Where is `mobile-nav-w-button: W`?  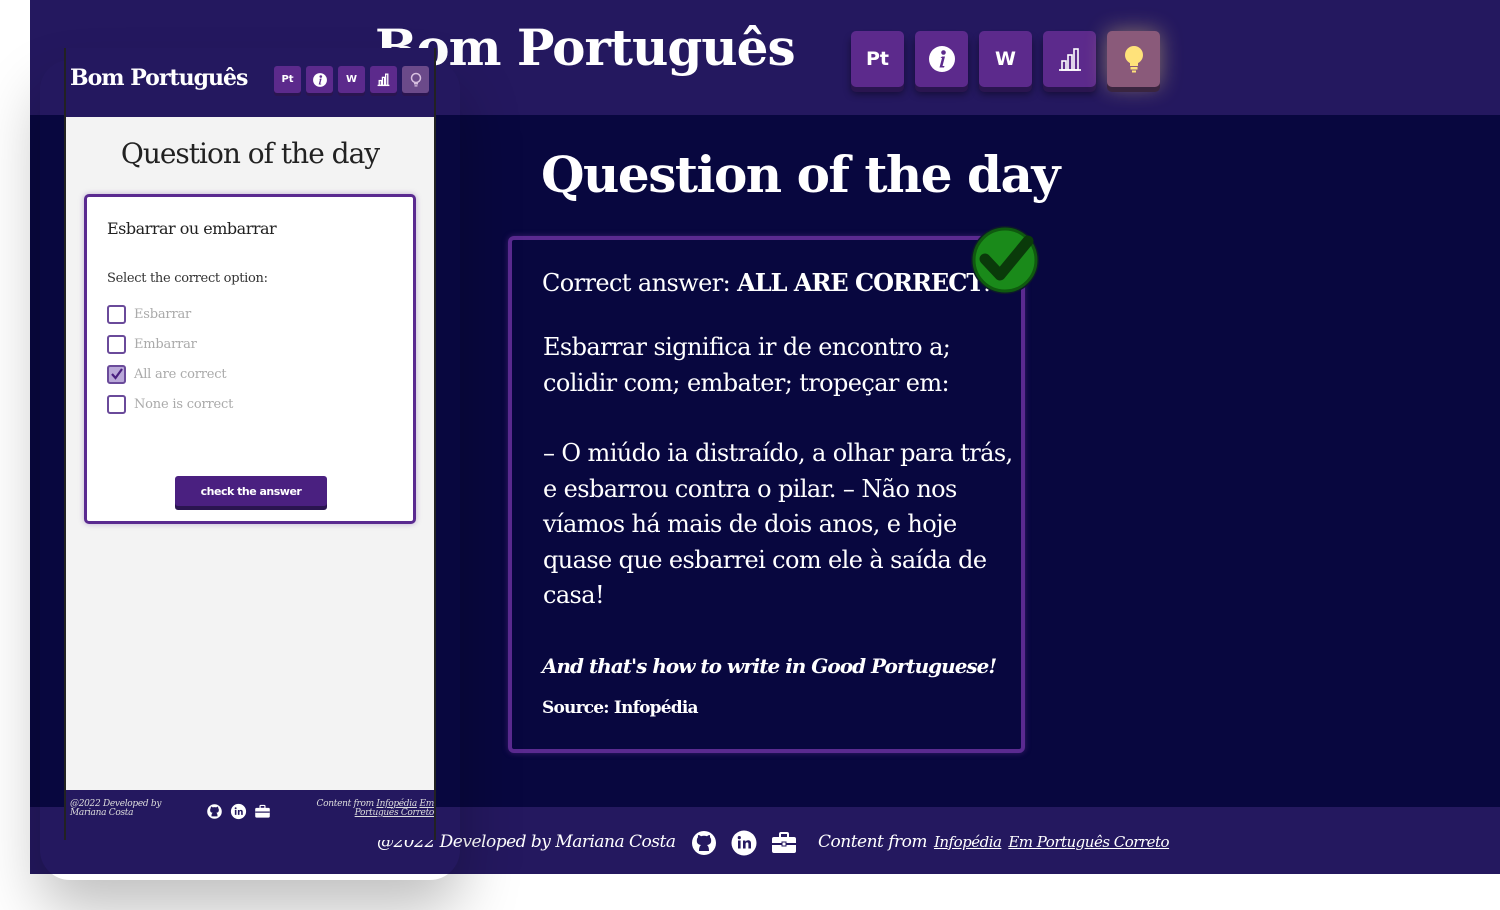 mobile-nav-w-button: W is located at coordinates (351, 79).